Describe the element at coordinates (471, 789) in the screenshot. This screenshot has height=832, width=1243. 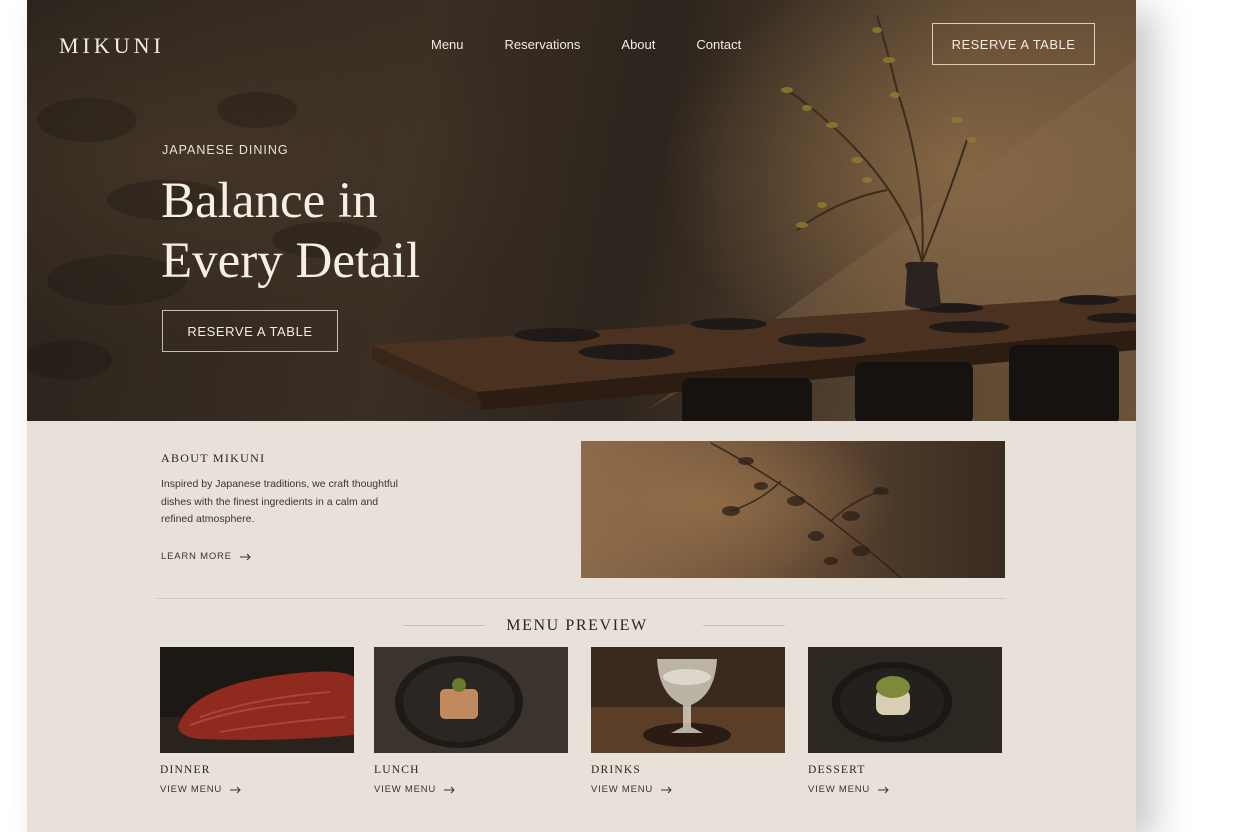
I see `view-menu-link-lunch: VIEW MENU` at that location.